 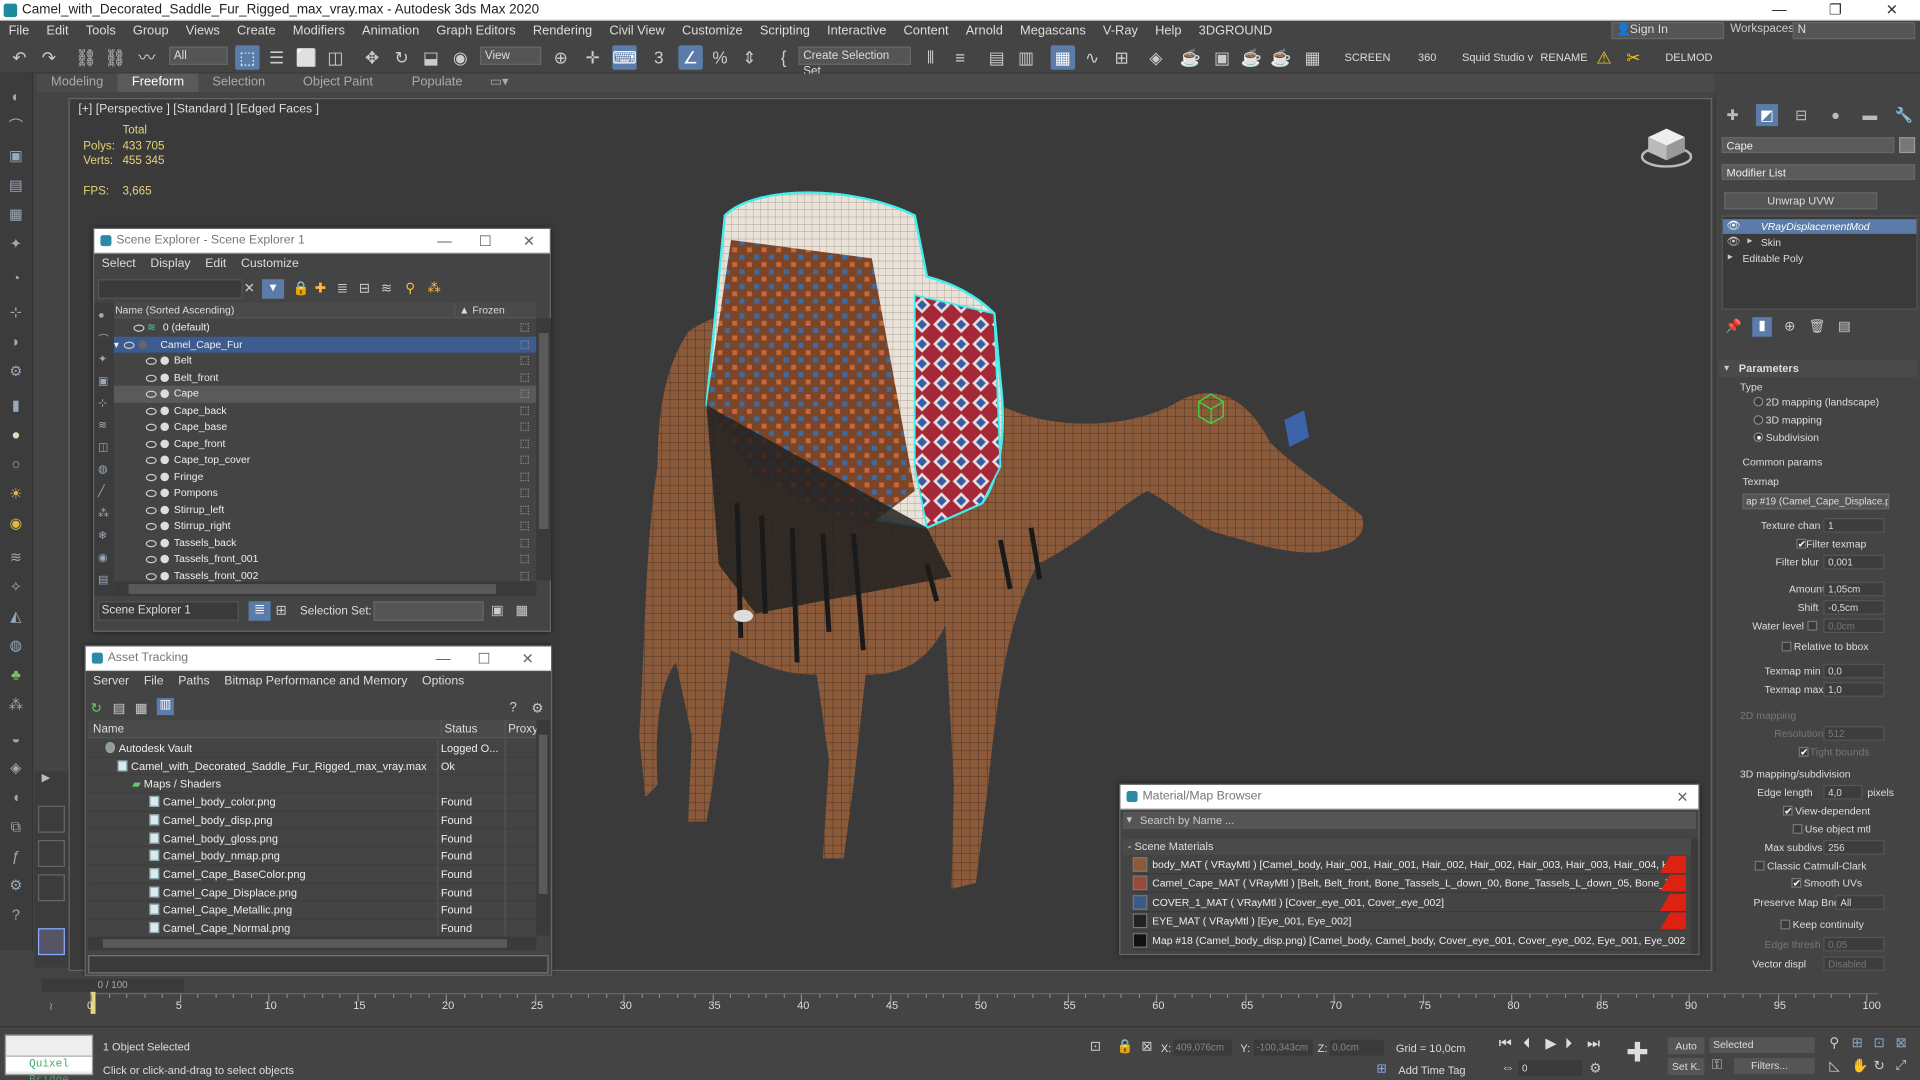 I want to click on classic-catmull-checkbox, so click(x=1759, y=865).